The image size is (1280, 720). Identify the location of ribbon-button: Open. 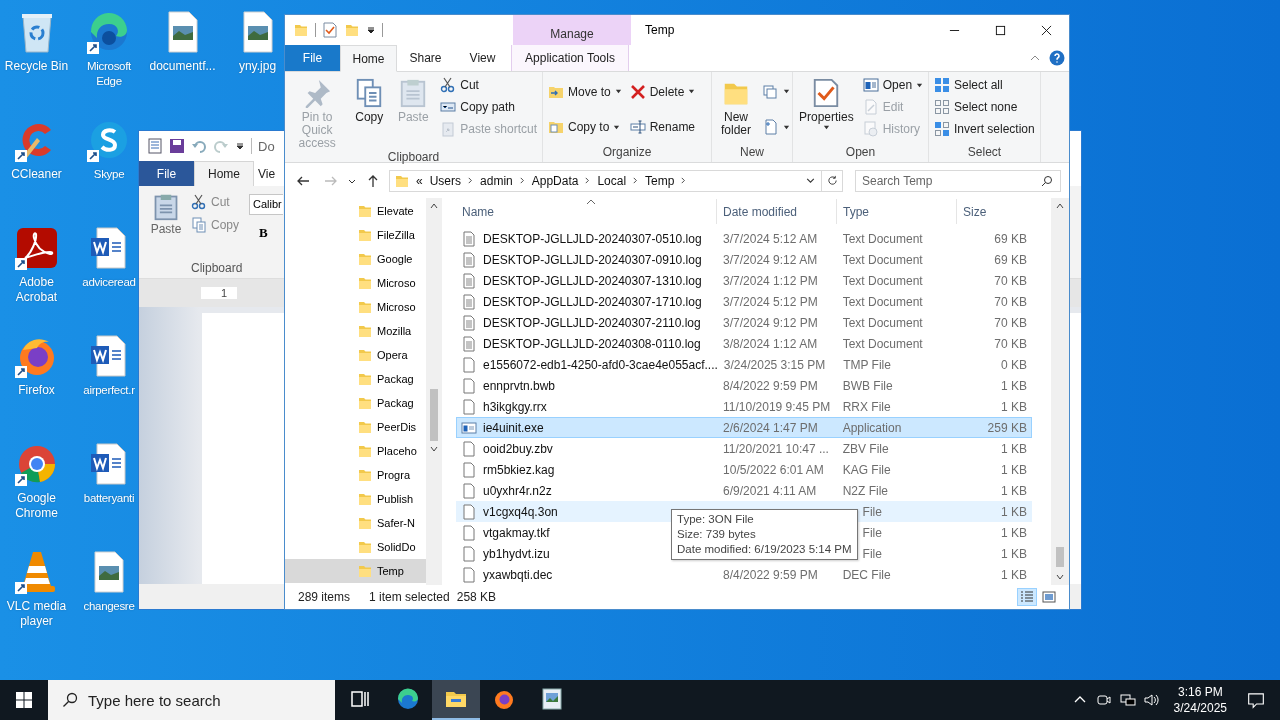
(893, 85).